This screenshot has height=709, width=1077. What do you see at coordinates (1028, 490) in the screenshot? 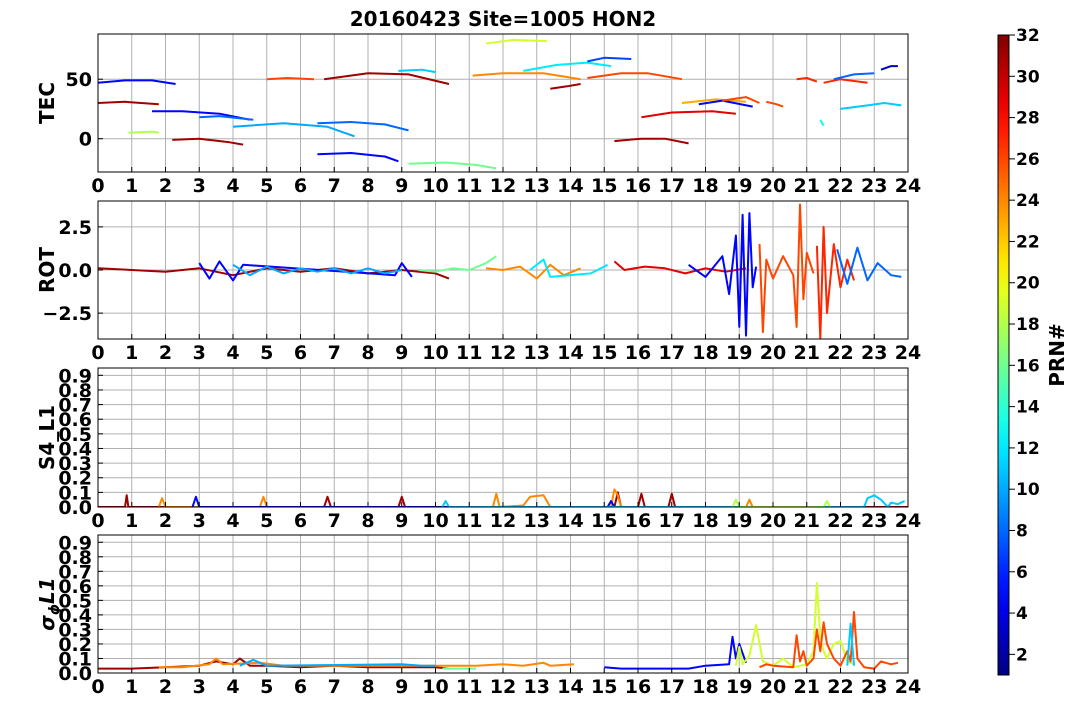
I see `colorbar-tick-label: 10` at bounding box center [1028, 490].